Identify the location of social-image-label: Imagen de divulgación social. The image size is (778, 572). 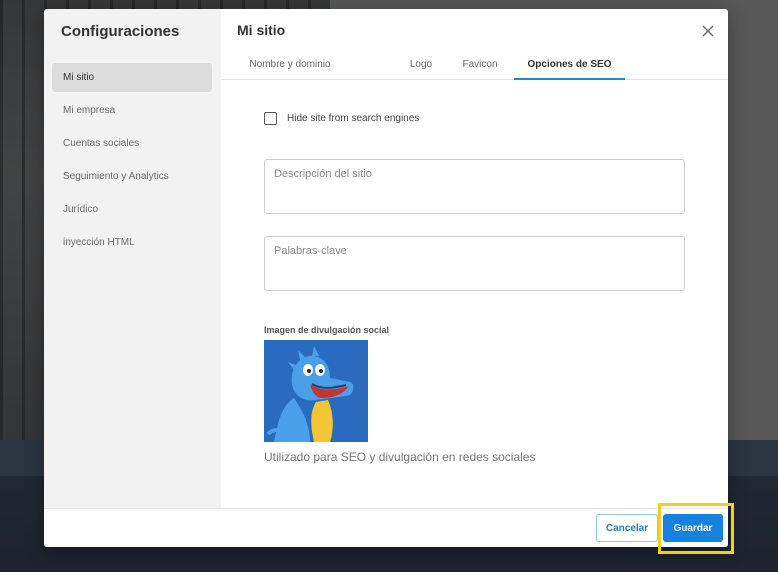
(327, 330).